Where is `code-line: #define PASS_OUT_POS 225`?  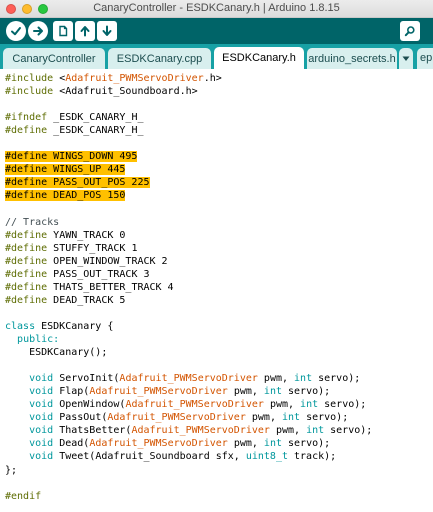
code-line: #define PASS_OUT_POS 225 is located at coordinates (77, 182).